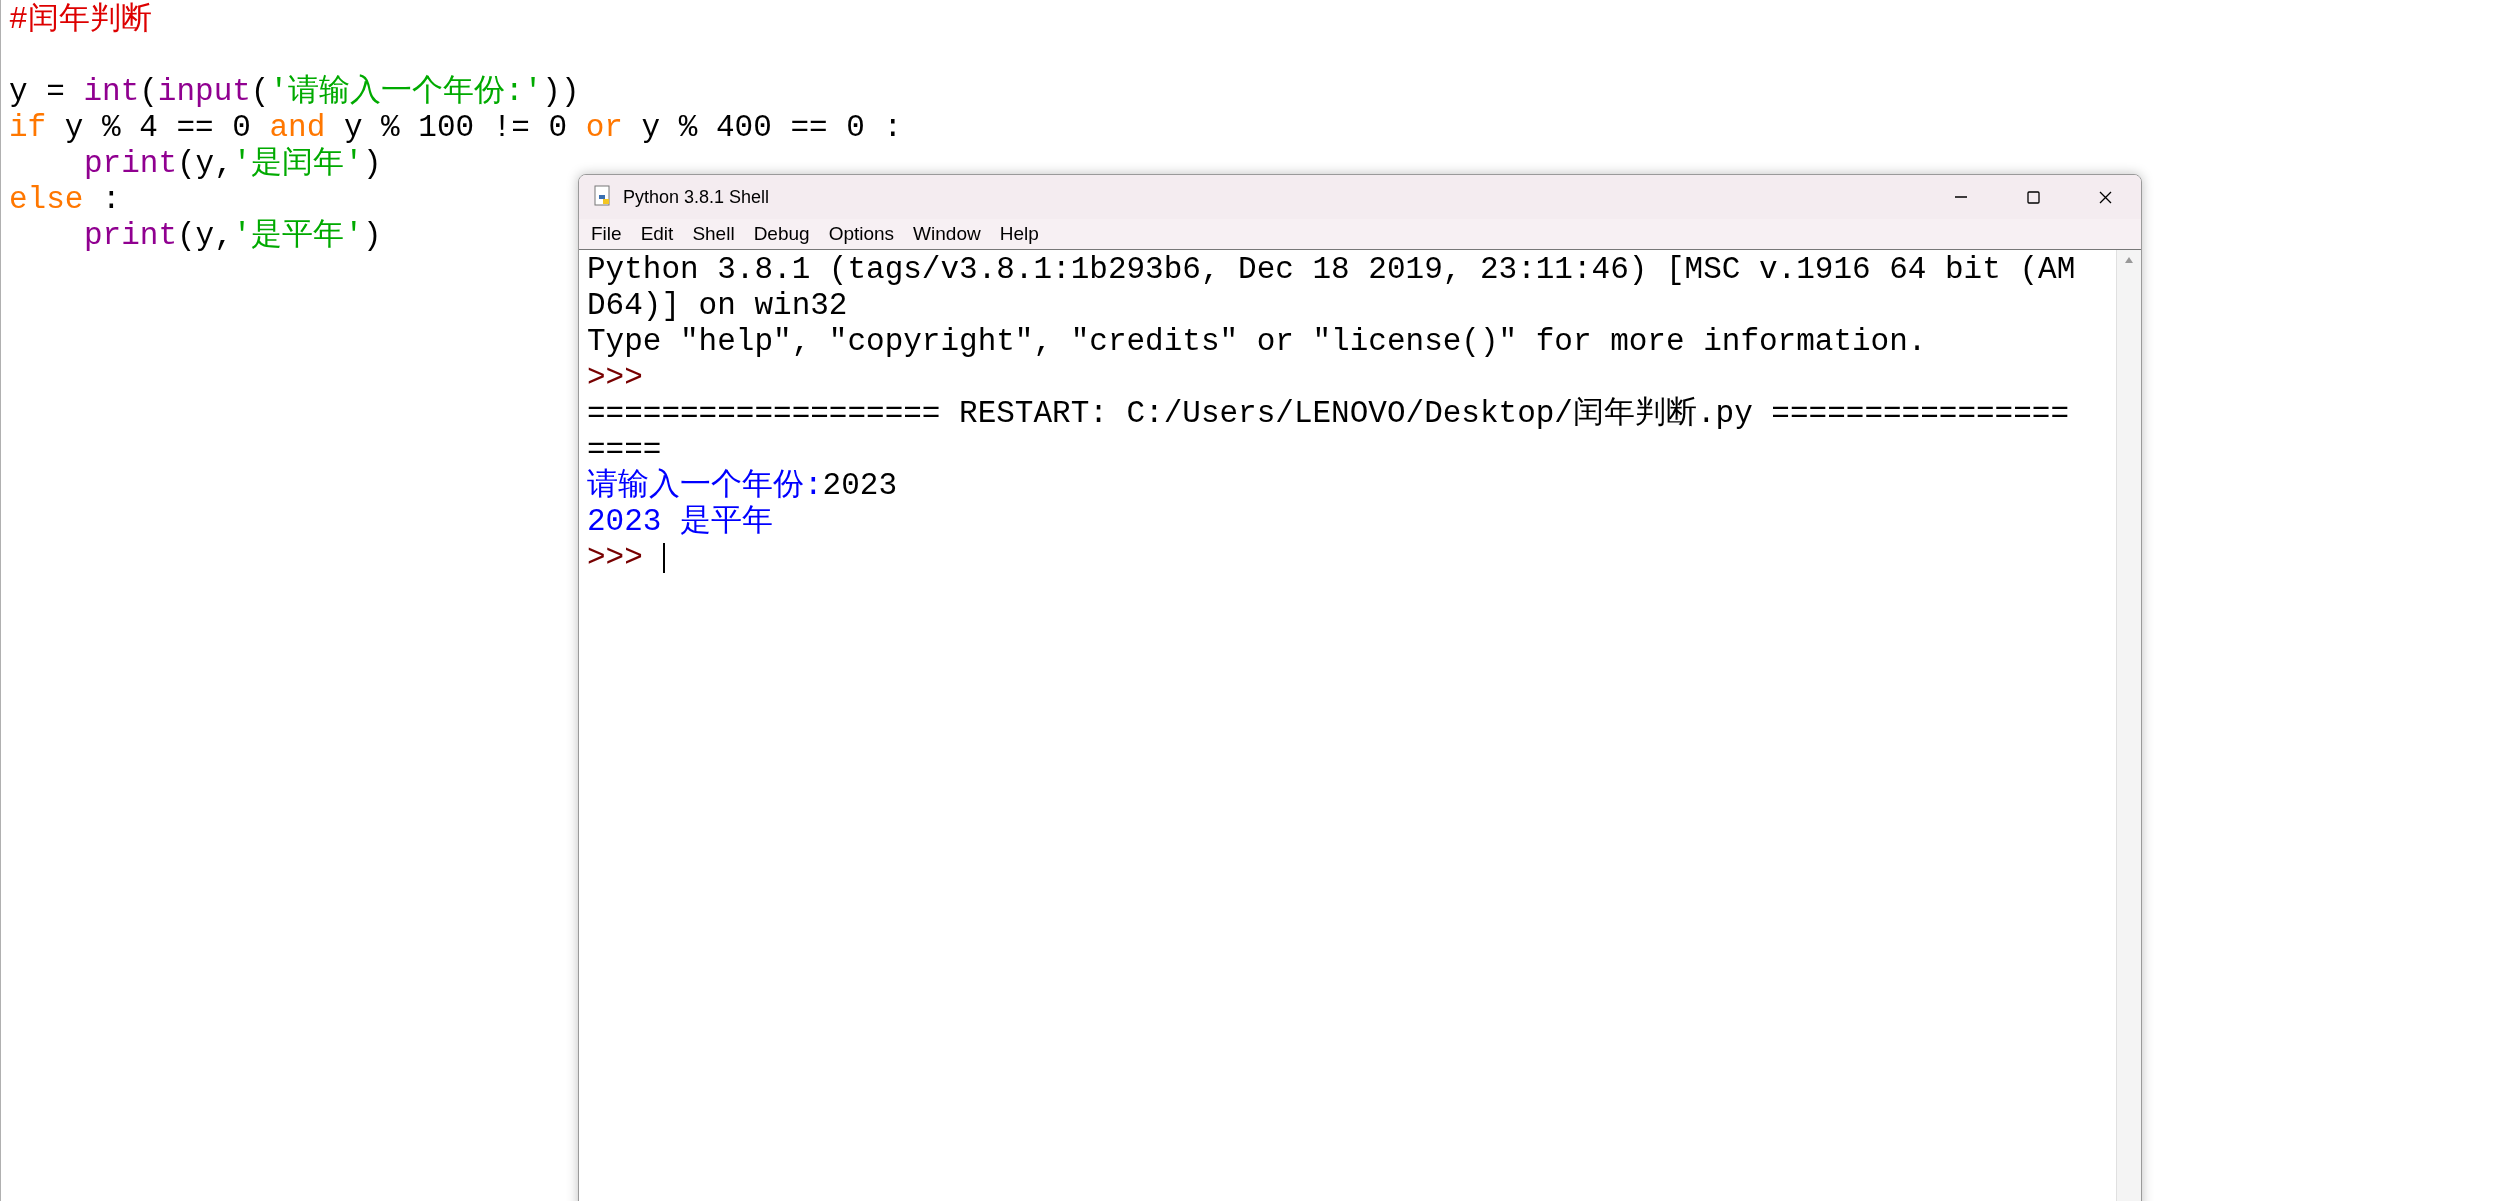 This screenshot has width=2496, height=1201. What do you see at coordinates (680, 522) in the screenshot?
I see `shell-line: 2023 是平年` at bounding box center [680, 522].